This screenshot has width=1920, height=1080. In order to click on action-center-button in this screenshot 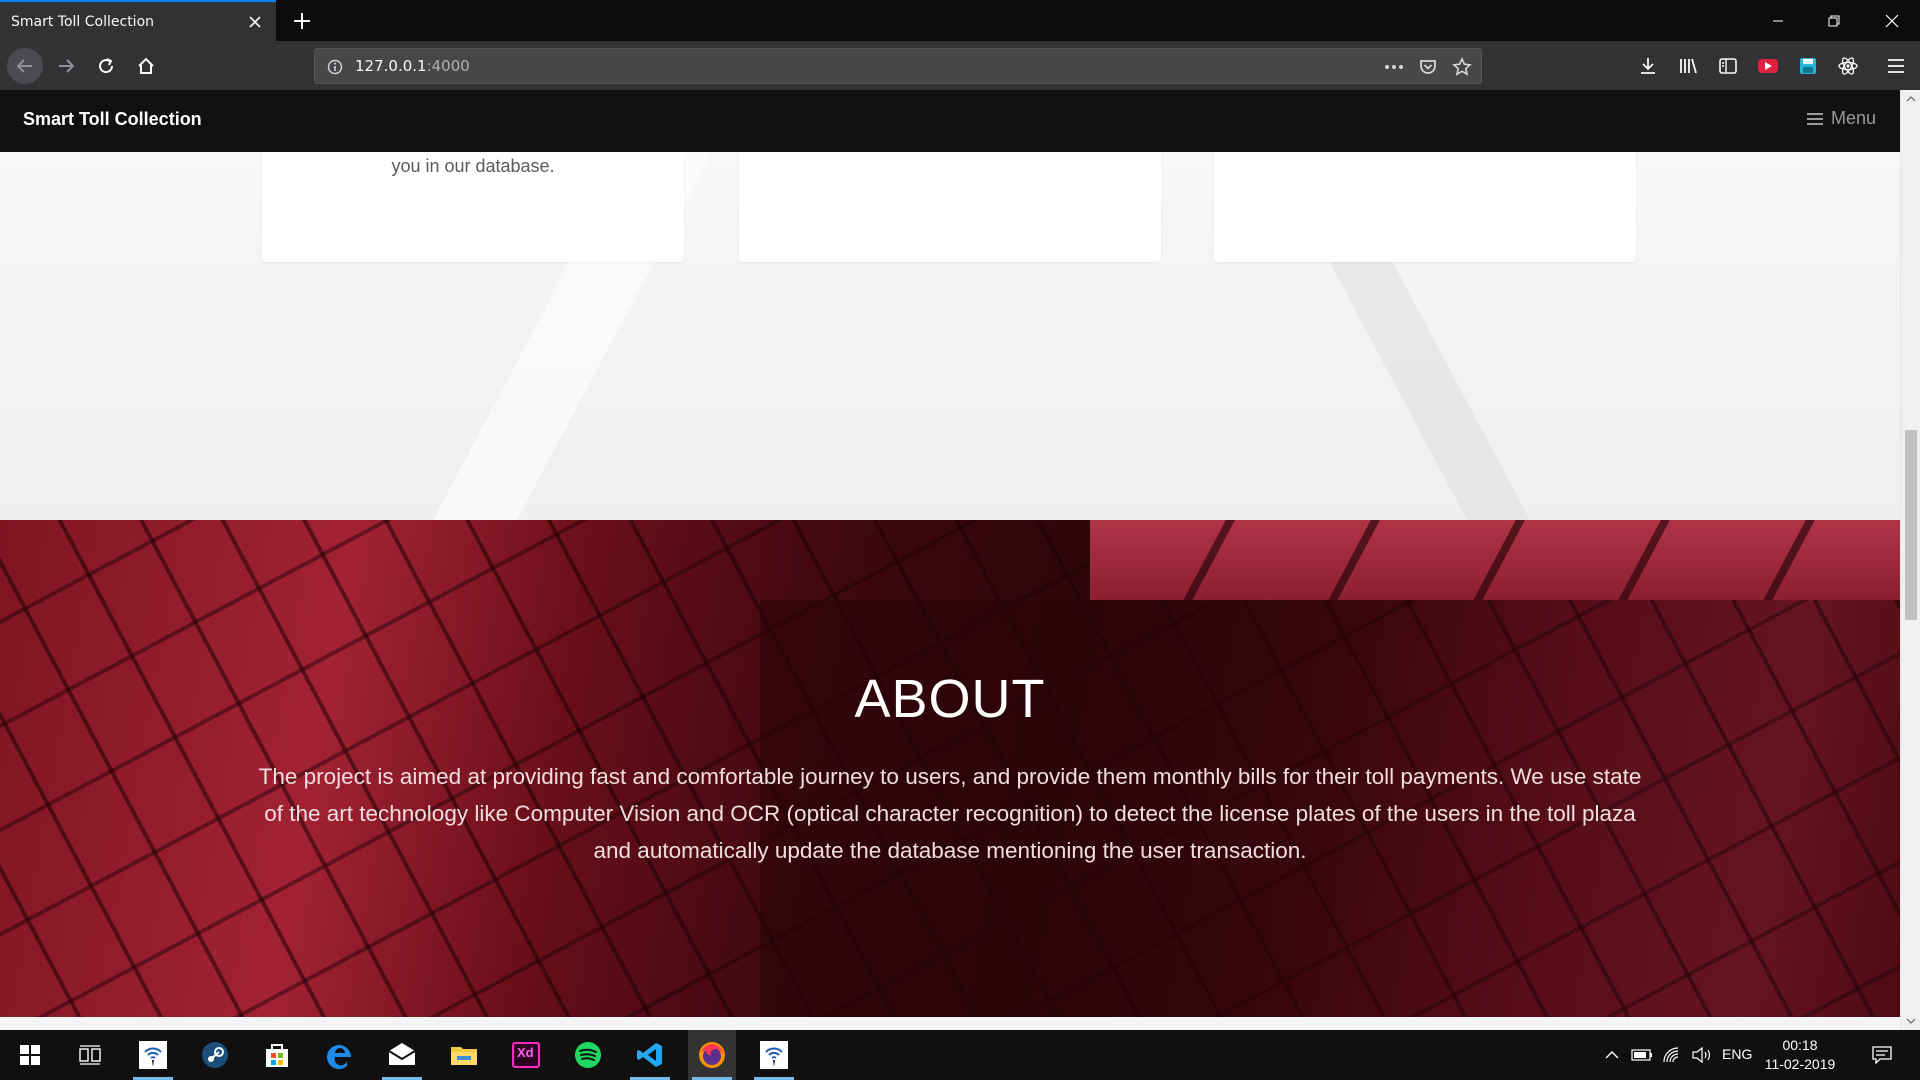, I will do `click(1882, 1055)`.